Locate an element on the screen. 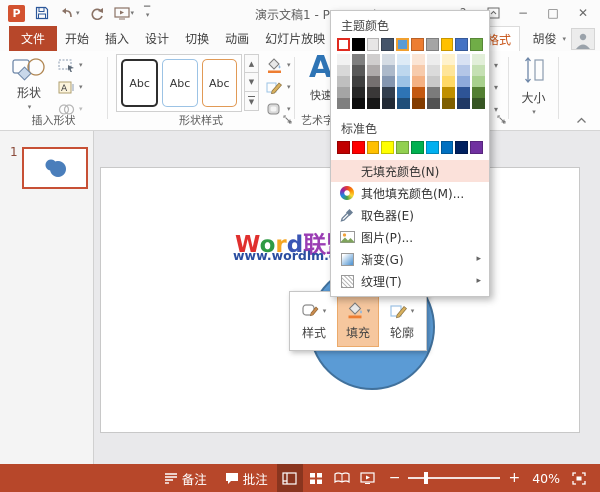 The image size is (600, 492). comments-button: 批注 is located at coordinates (246, 478).